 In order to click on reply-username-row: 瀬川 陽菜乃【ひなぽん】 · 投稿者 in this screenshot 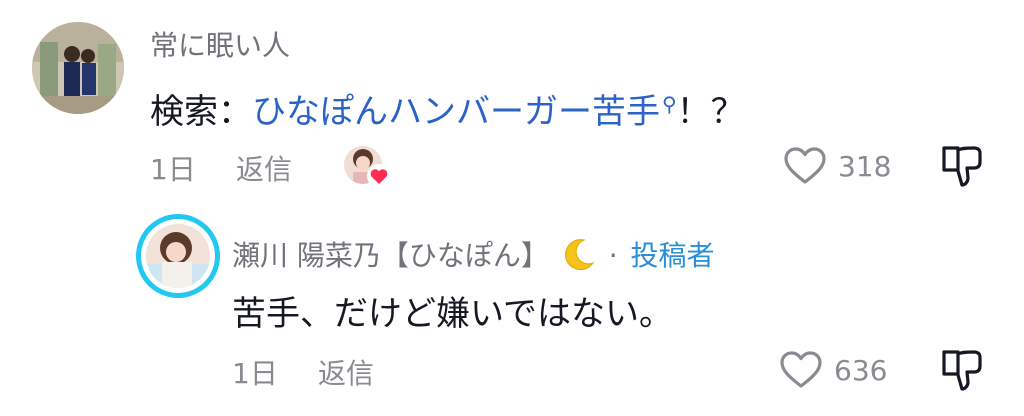, I will do `click(473, 256)`.